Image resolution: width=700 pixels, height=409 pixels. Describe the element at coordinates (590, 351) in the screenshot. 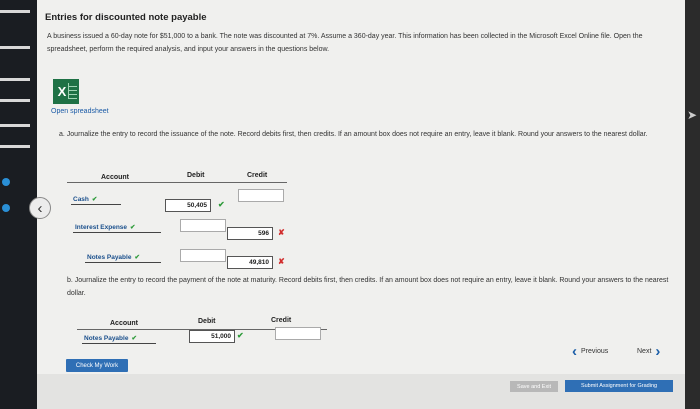

I see `previous-button: ‹ Previous` at that location.